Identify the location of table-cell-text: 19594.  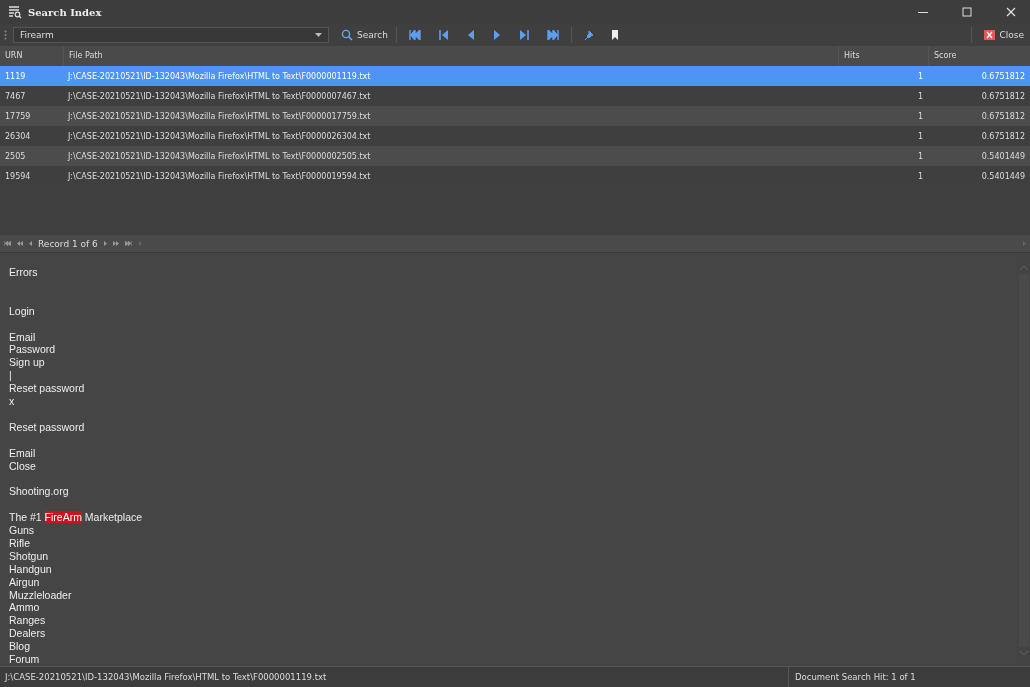
(18, 176).